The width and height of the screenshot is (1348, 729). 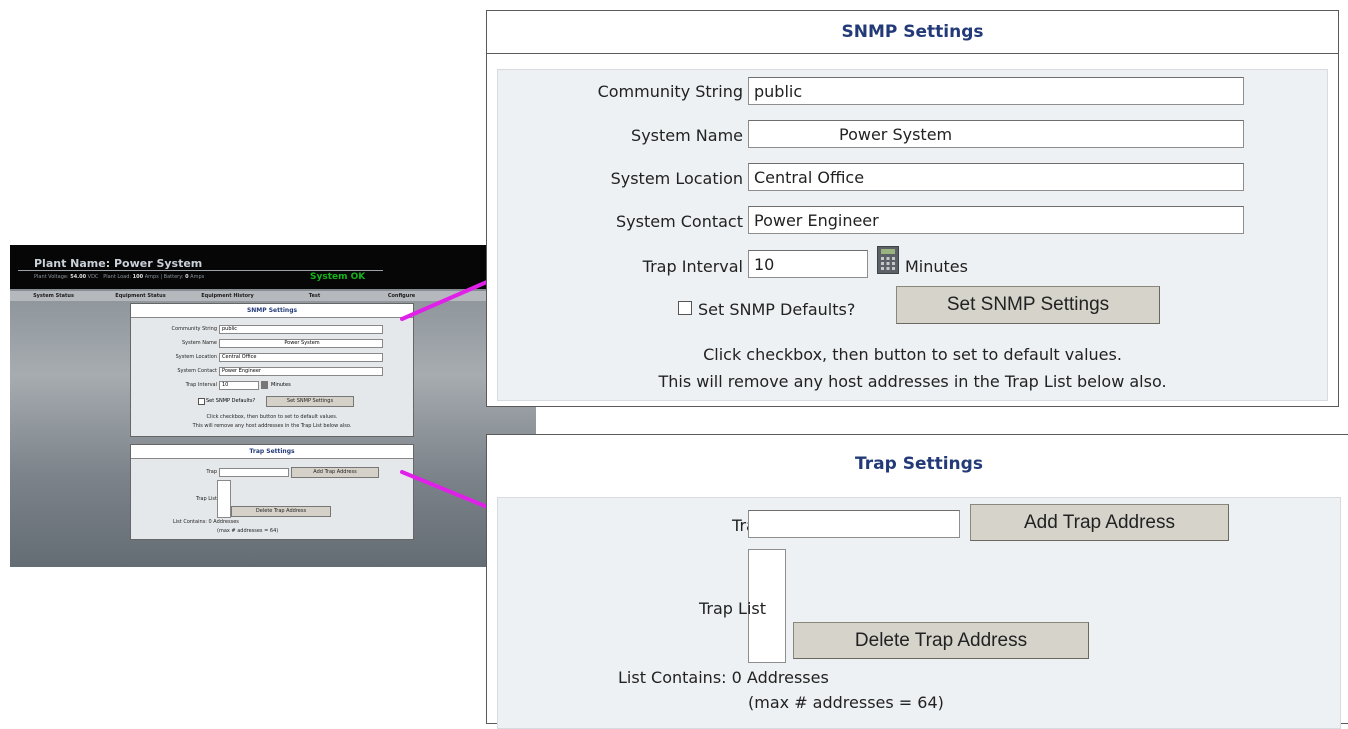 What do you see at coordinates (93, 277) in the screenshot?
I see `mini-voltage-unit: VDC` at bounding box center [93, 277].